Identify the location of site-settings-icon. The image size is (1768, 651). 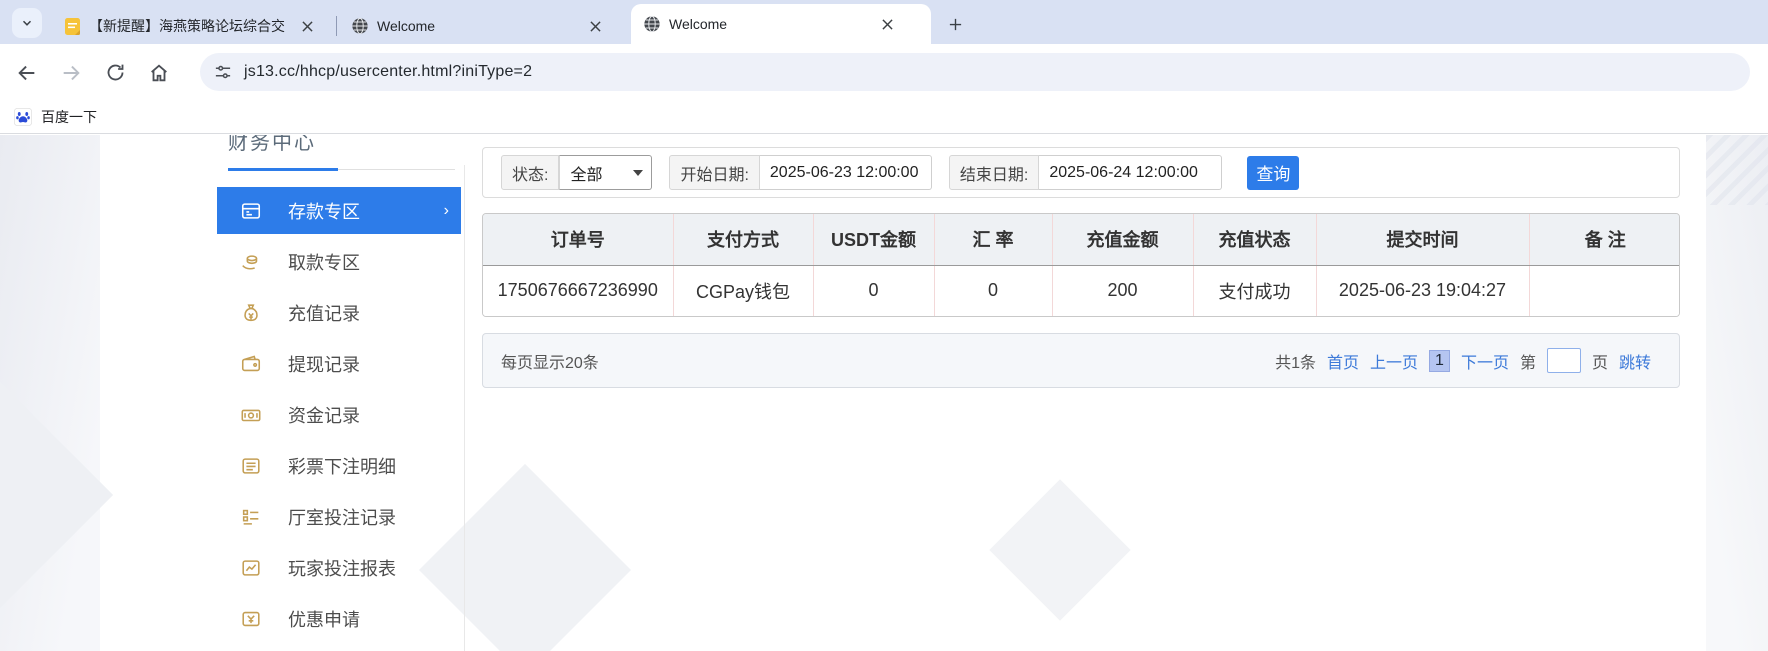
(223, 72).